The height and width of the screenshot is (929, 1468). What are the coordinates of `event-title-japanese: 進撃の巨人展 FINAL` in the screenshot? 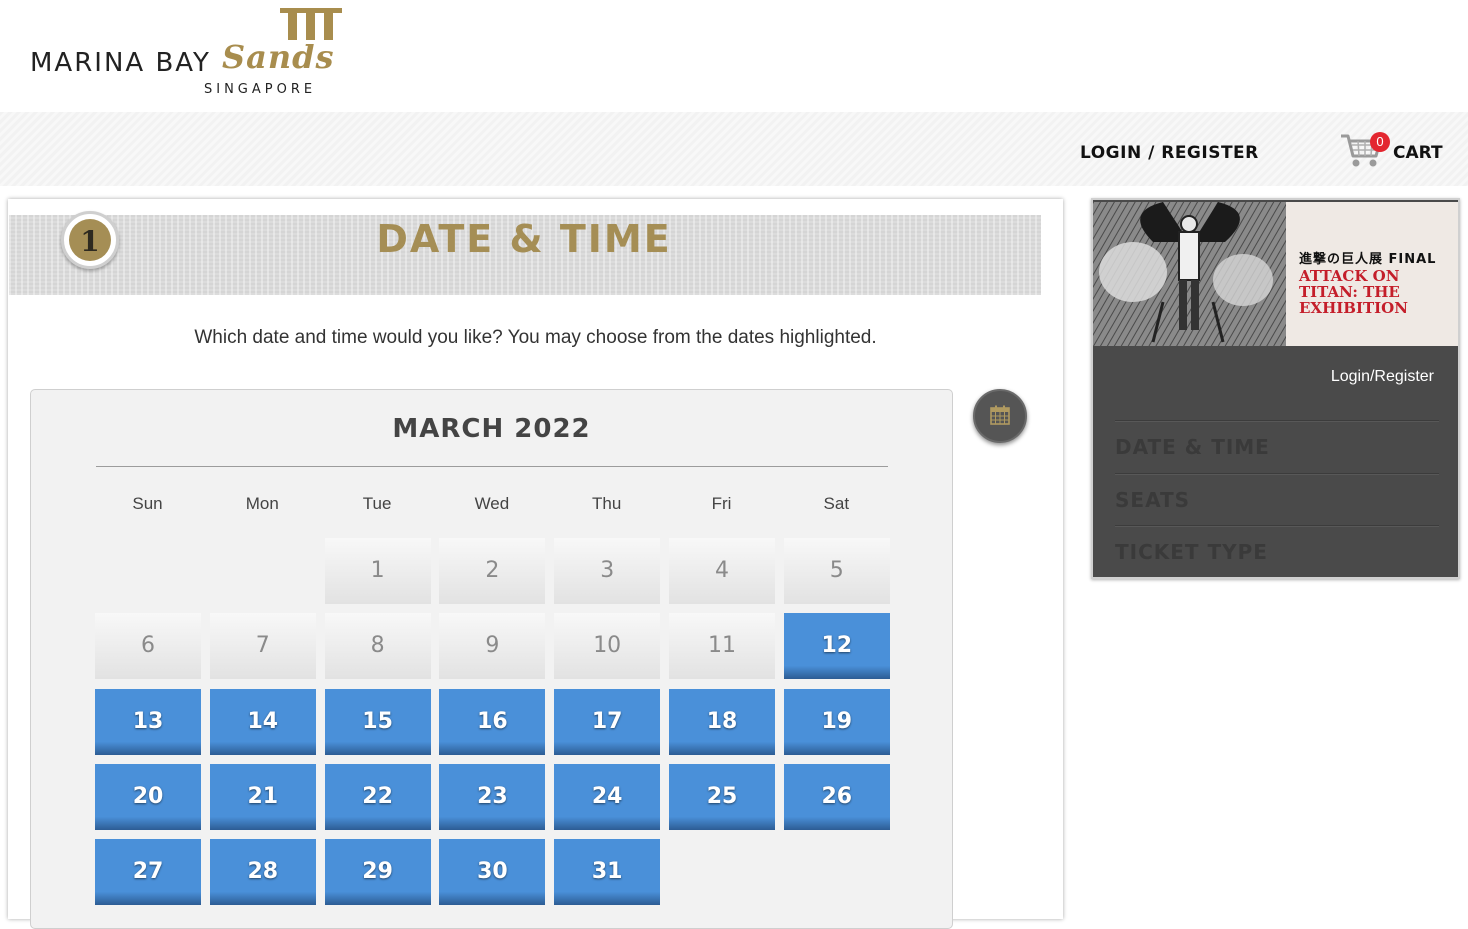 It's located at (1368, 259).